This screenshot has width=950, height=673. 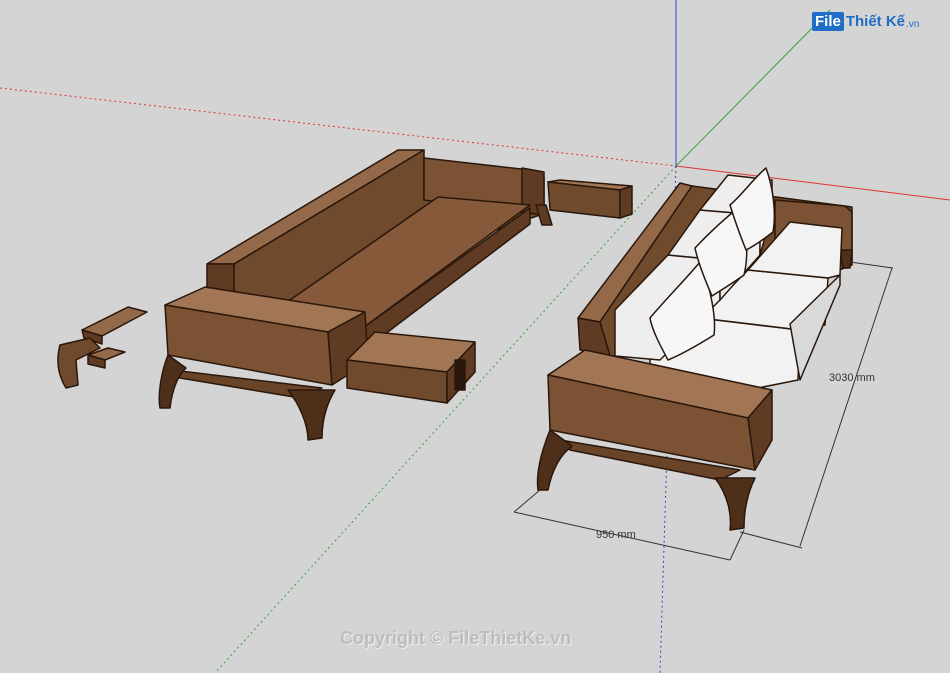 I want to click on sofa-leg-right, so click(x=735, y=504).